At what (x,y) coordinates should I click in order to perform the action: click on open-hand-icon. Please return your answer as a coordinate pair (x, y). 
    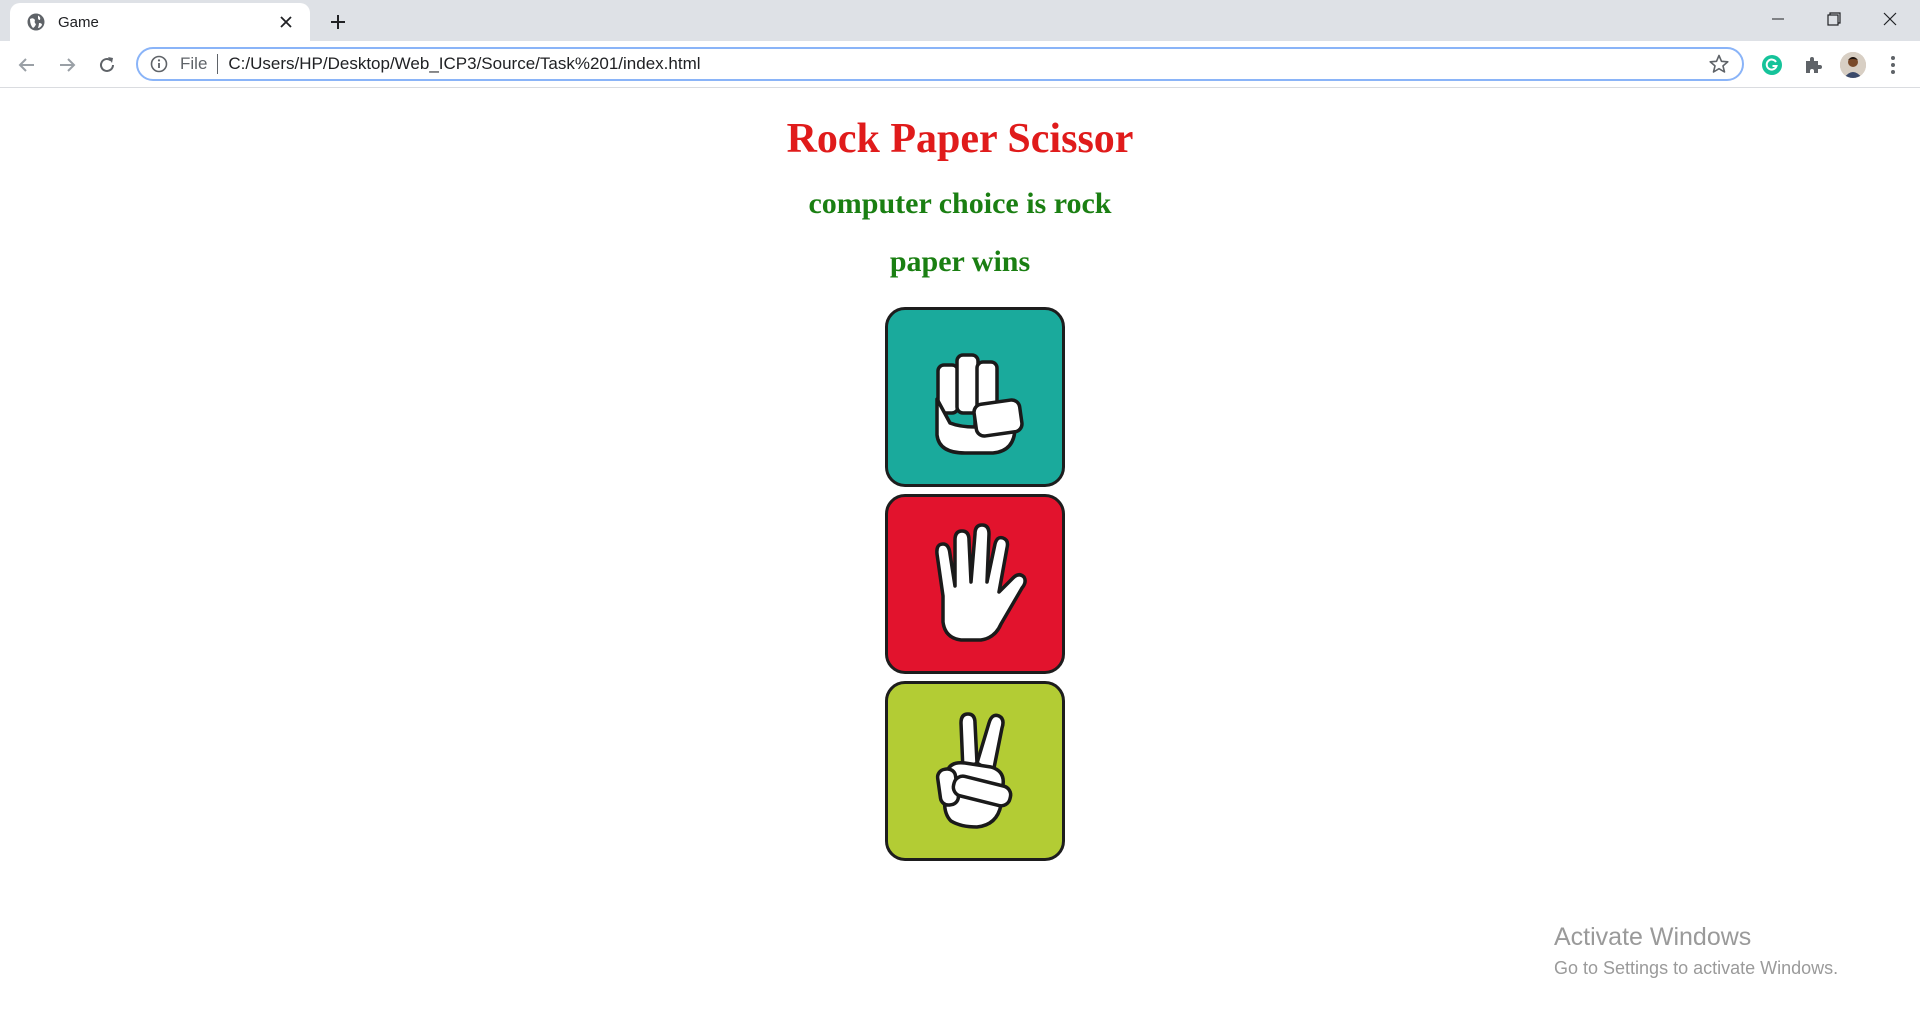
    Looking at the image, I should click on (981, 582).